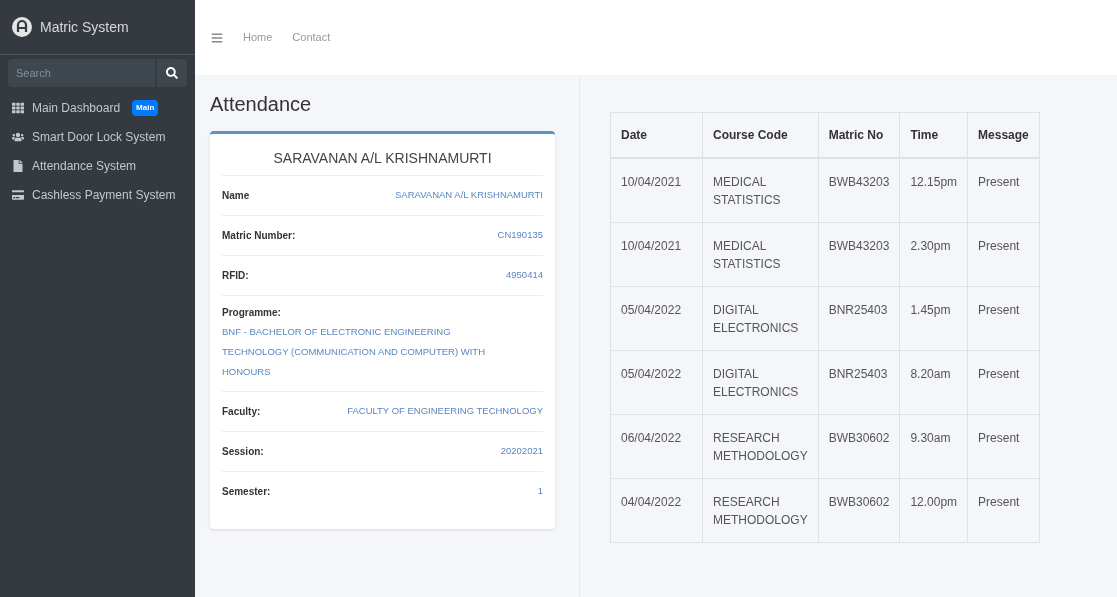 The image size is (1117, 597). Describe the element at coordinates (933, 446) in the screenshot. I see `table-cell: 9.30am` at that location.